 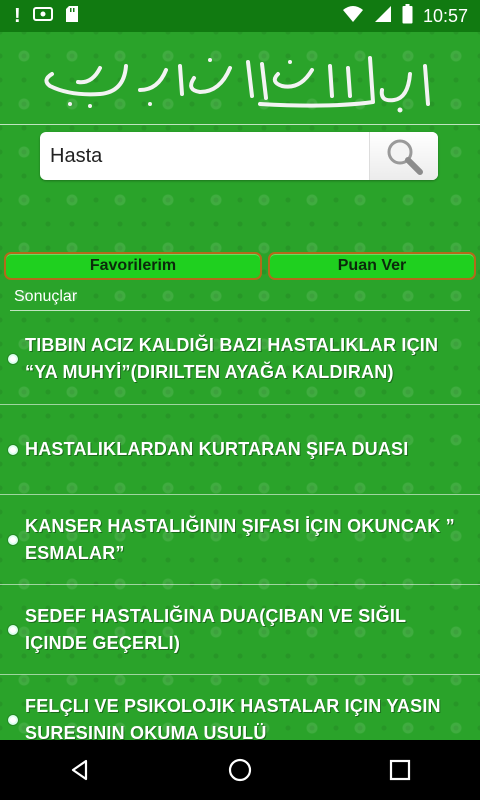 I want to click on clock: 10:57, so click(x=445, y=15).